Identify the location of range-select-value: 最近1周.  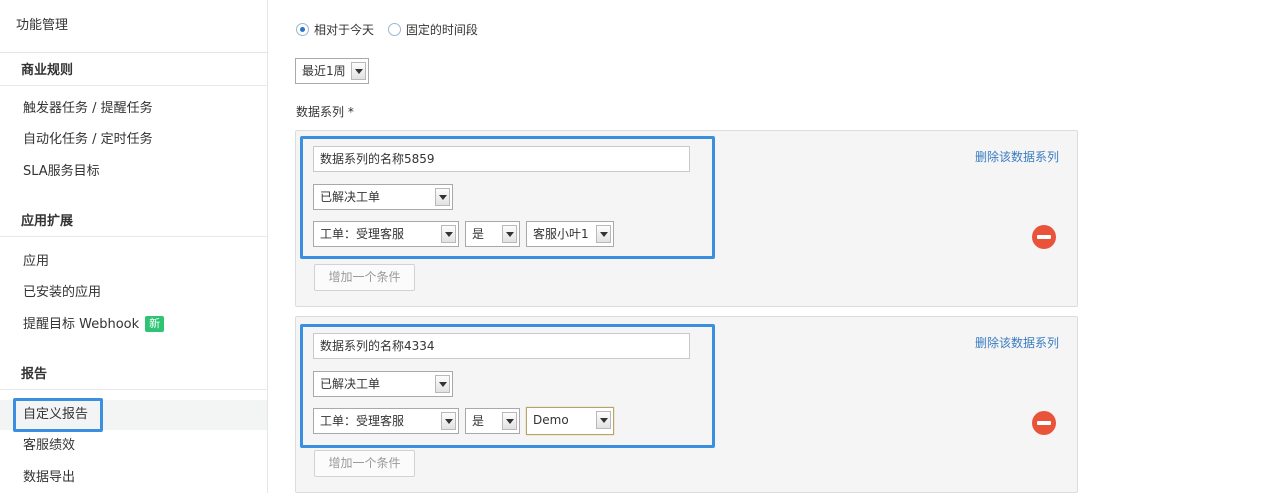
(324, 71).